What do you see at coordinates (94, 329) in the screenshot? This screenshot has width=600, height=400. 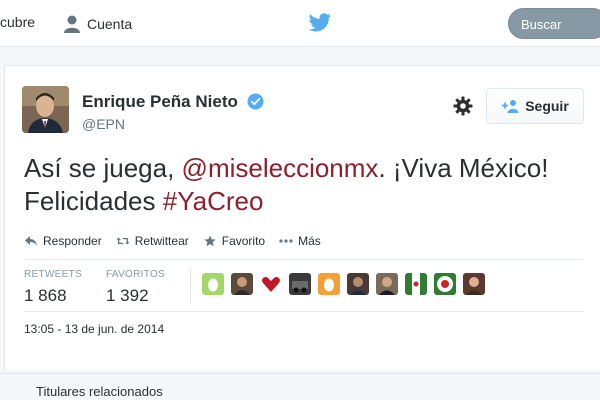 I see `tweet-timestamp: 13:05 - 13 de jun. de 2014` at bounding box center [94, 329].